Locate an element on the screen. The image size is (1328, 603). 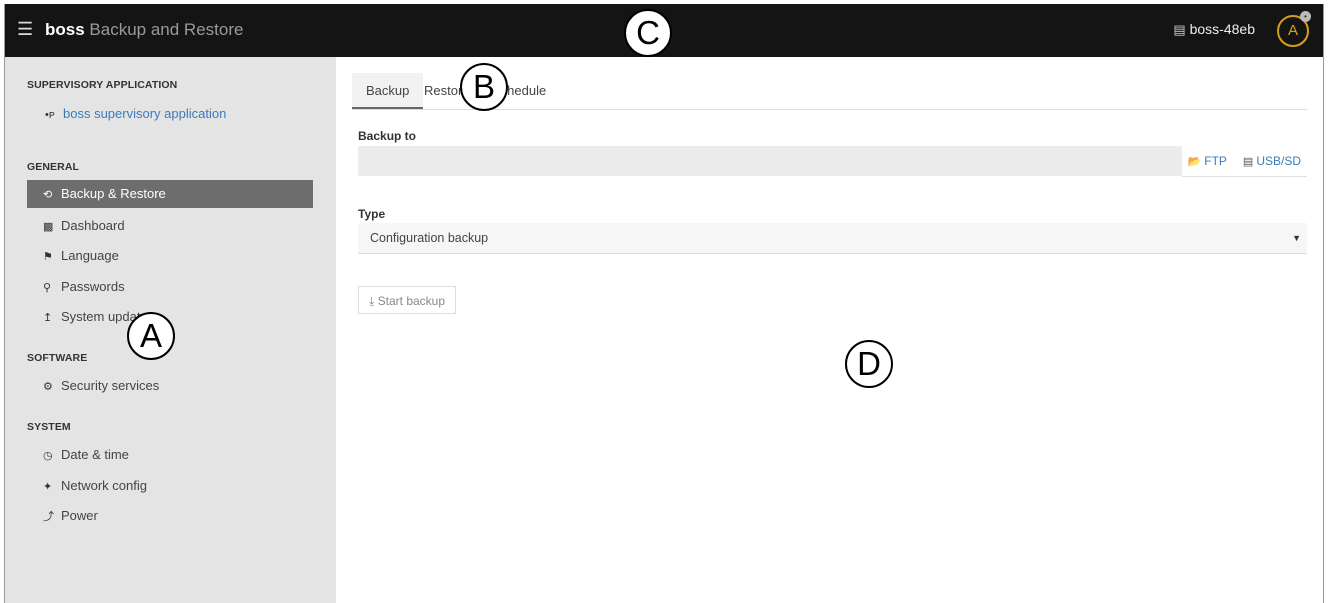
sidebar-item-network-config: ✦ Network config is located at coordinates (170, 486).